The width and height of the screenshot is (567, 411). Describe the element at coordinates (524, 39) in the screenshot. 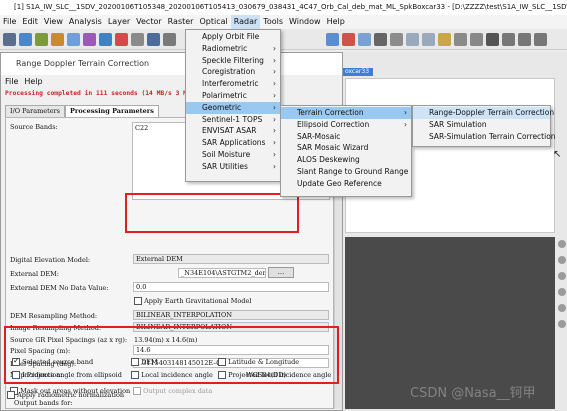

I see `draw-rect-icon` at that location.